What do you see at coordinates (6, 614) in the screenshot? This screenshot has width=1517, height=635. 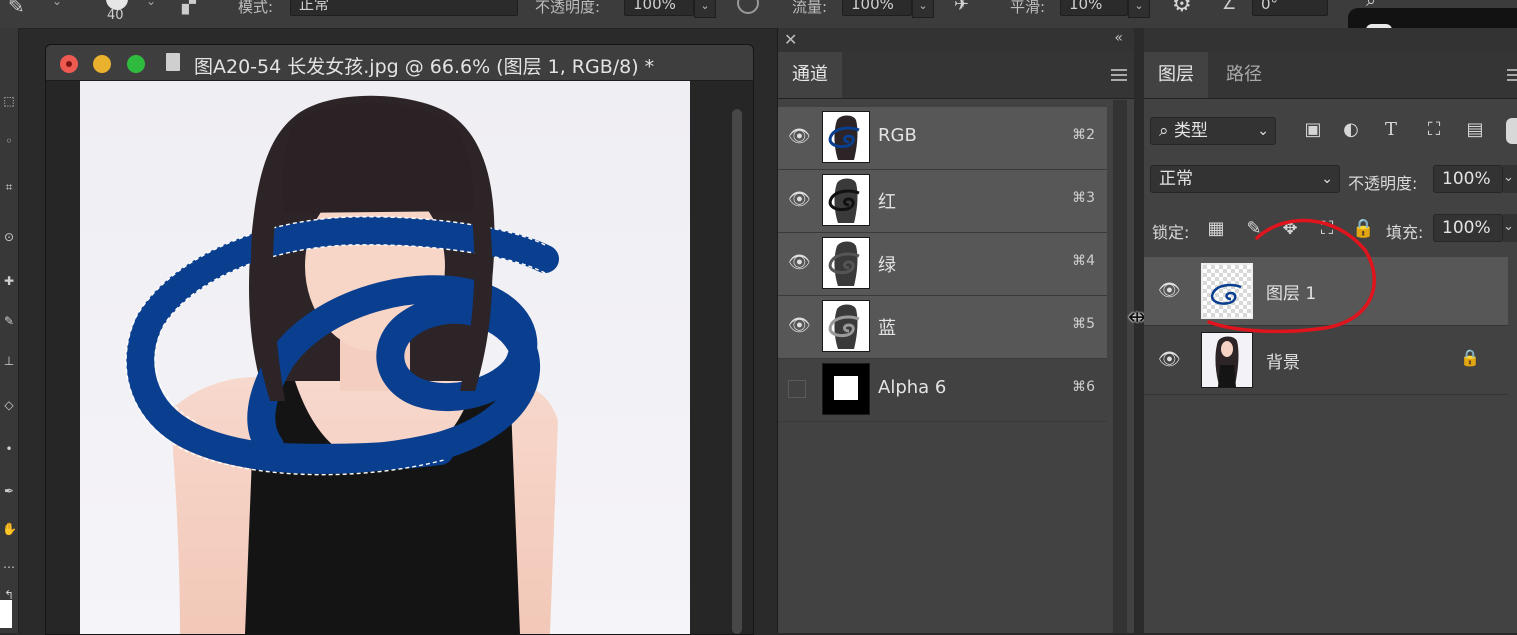 I see `foreground-color-swatch` at bounding box center [6, 614].